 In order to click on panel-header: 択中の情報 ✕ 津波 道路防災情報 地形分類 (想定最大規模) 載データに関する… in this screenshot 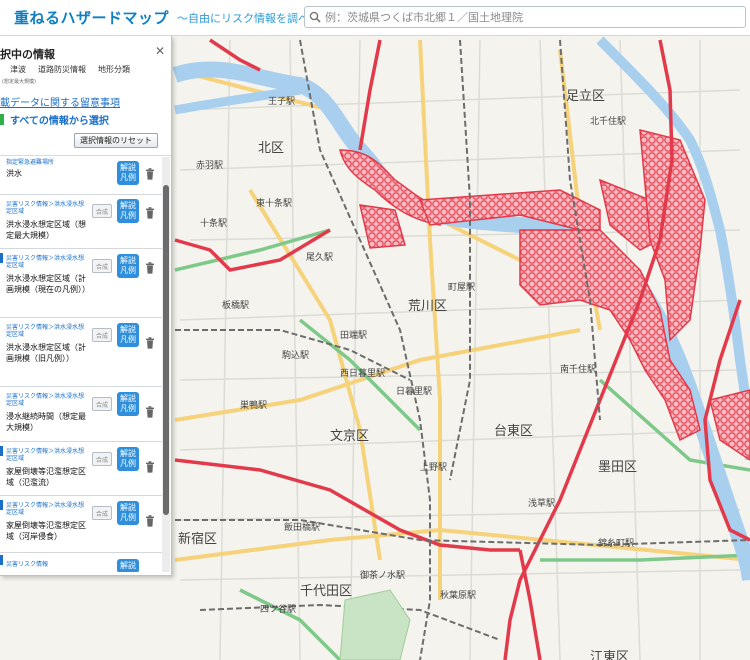, I will do `click(85, 96)`.